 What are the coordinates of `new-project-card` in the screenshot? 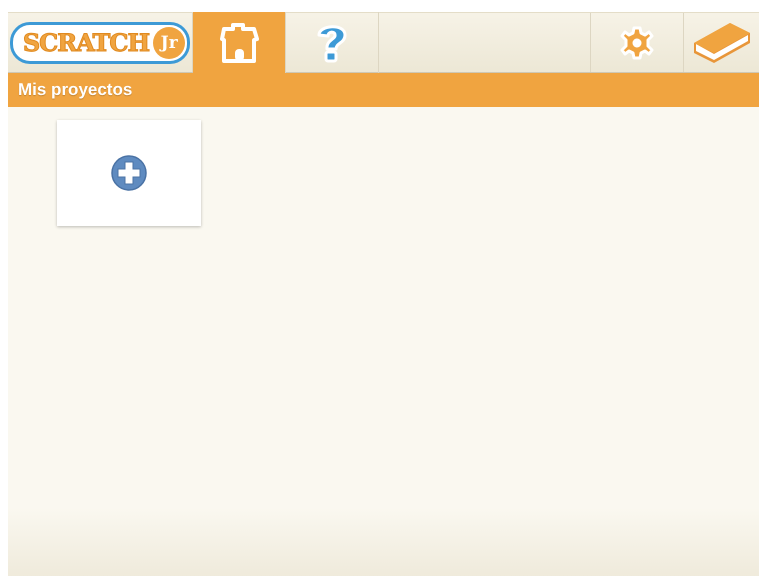 It's located at (129, 173).